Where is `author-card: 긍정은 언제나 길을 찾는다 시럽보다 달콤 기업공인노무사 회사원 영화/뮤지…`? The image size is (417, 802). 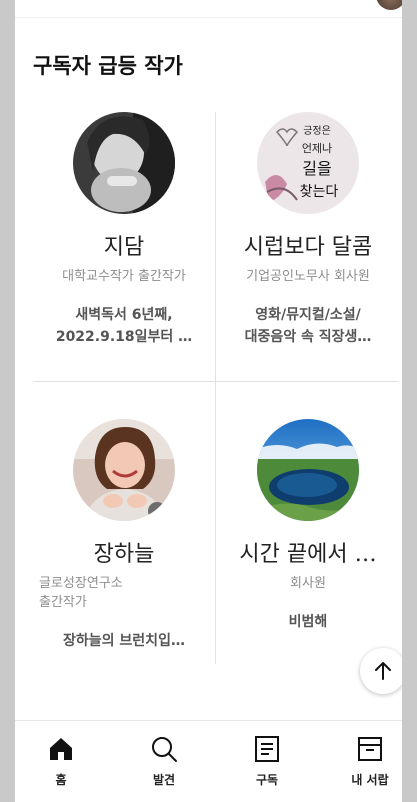
author-card: 긍정은 언제나 길을 찾는다 시럽보다 달콤 기업공인노무사 회사원 영화/뮤지… is located at coordinates (308, 230).